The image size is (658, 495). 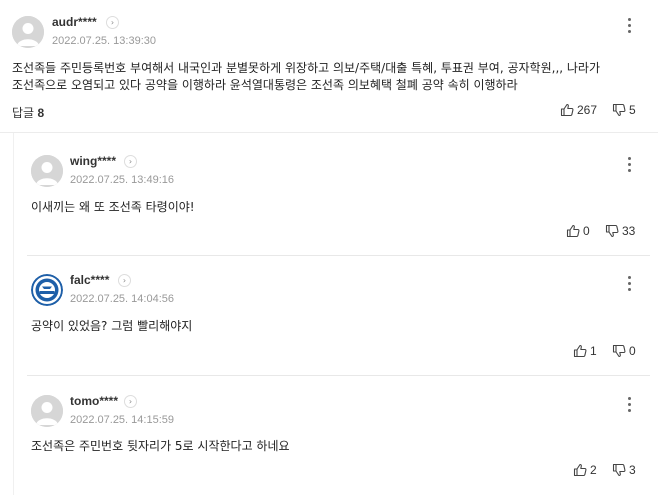 I want to click on reply-date: 2022.07.25. 14:15:59, so click(x=122, y=420).